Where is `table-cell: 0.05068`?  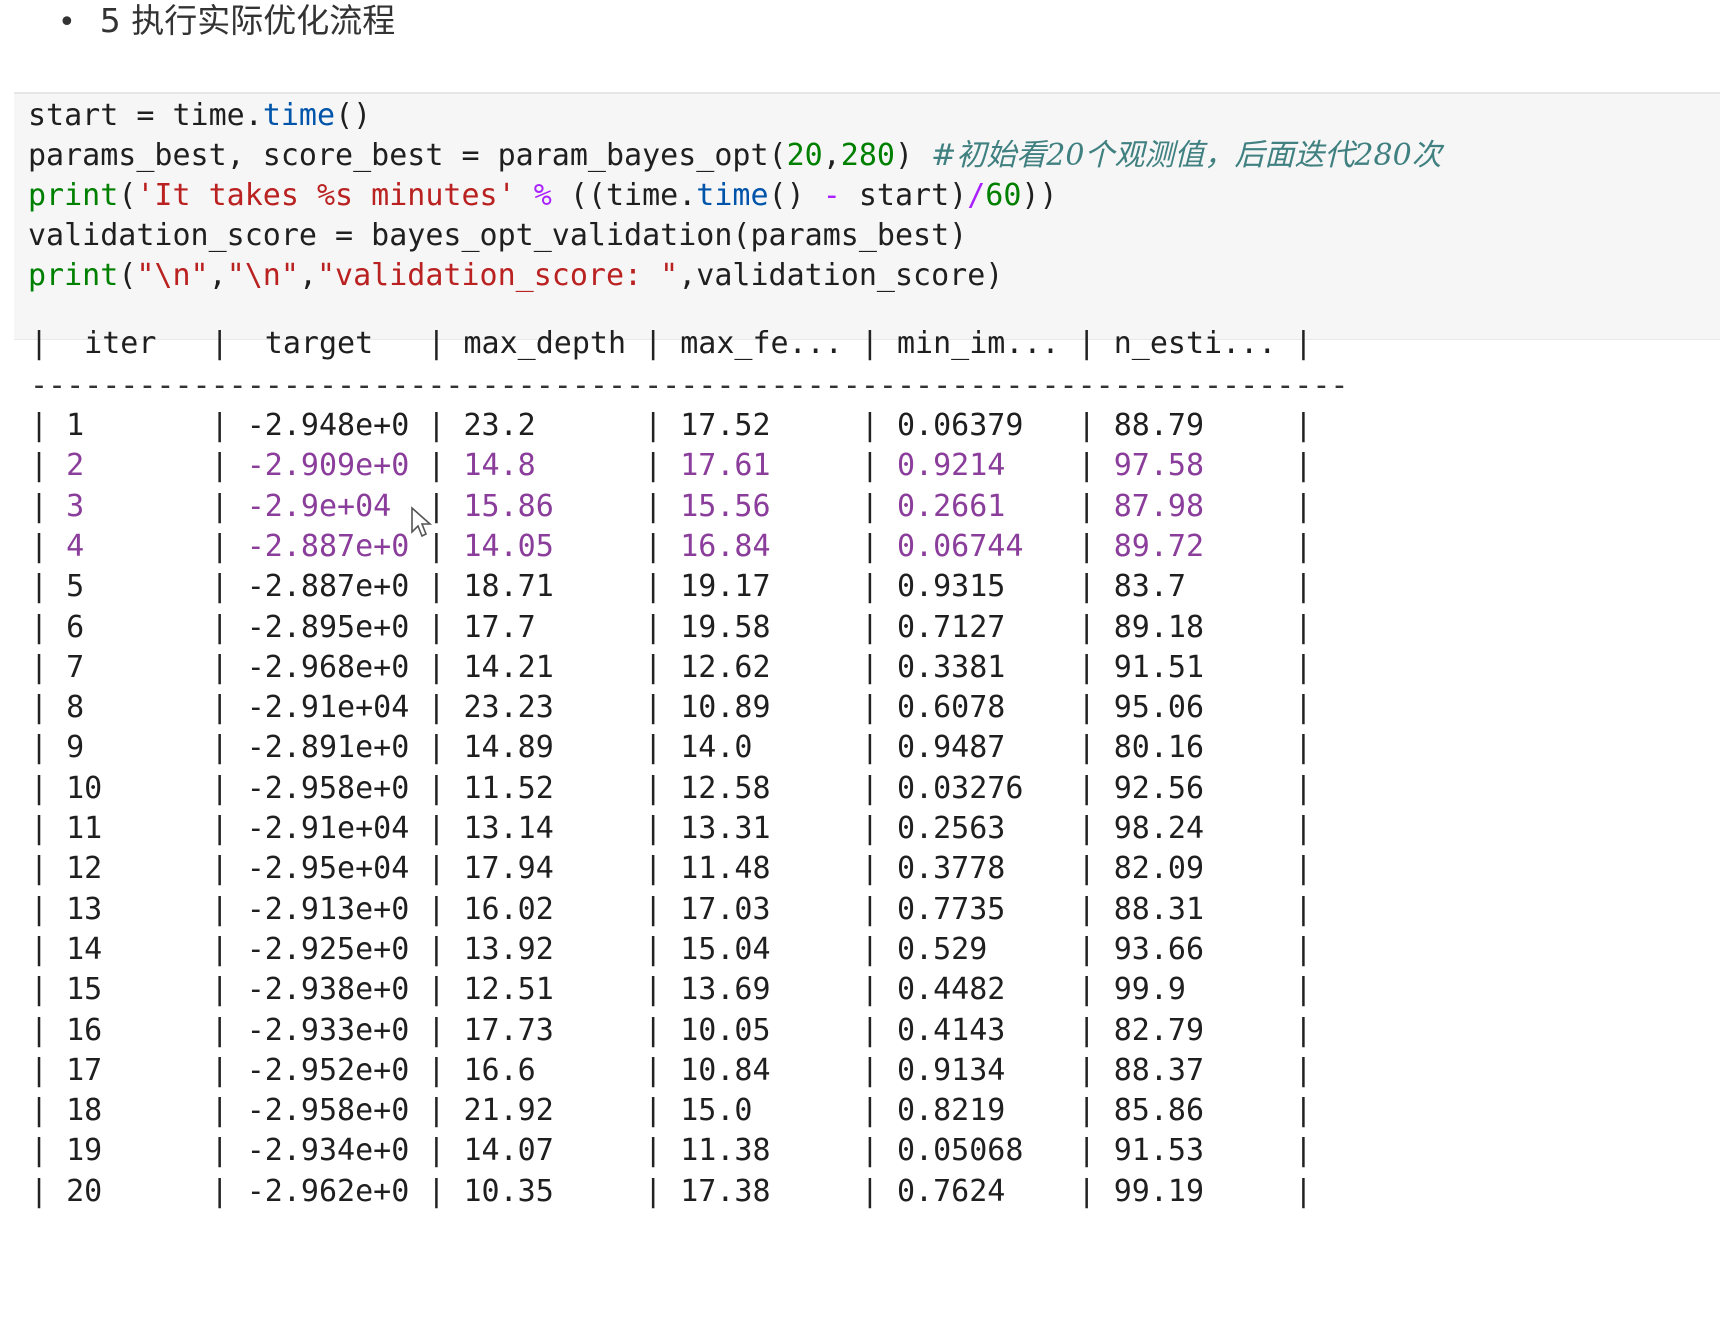 table-cell: 0.05068 is located at coordinates (978, 1151).